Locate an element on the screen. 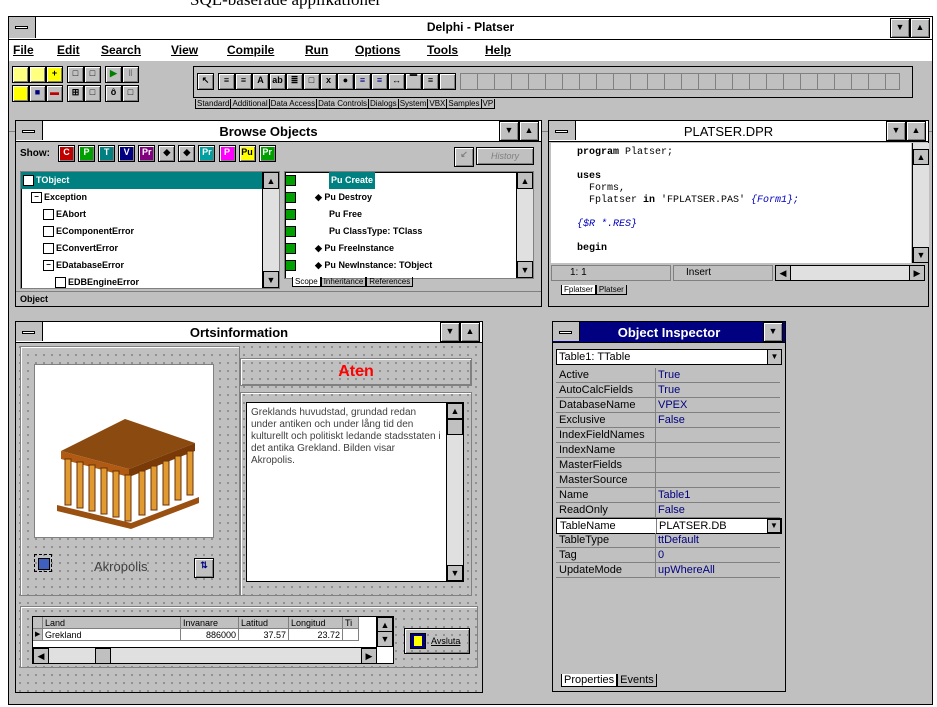 Image resolution: width=937 pixels, height=707 pixels. filter-procedures-icon: Pr is located at coordinates (147, 153).